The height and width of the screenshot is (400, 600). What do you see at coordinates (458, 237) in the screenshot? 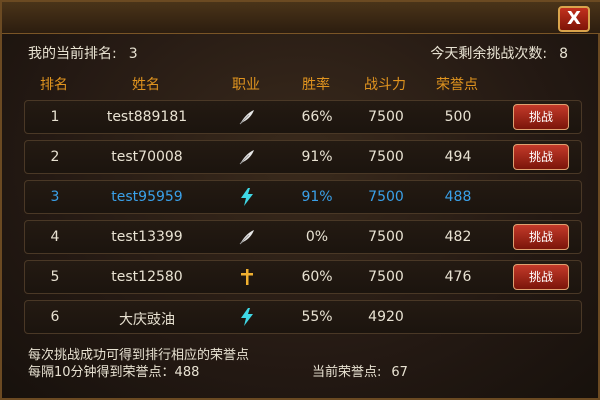
I see `honor-cell: 482` at bounding box center [458, 237].